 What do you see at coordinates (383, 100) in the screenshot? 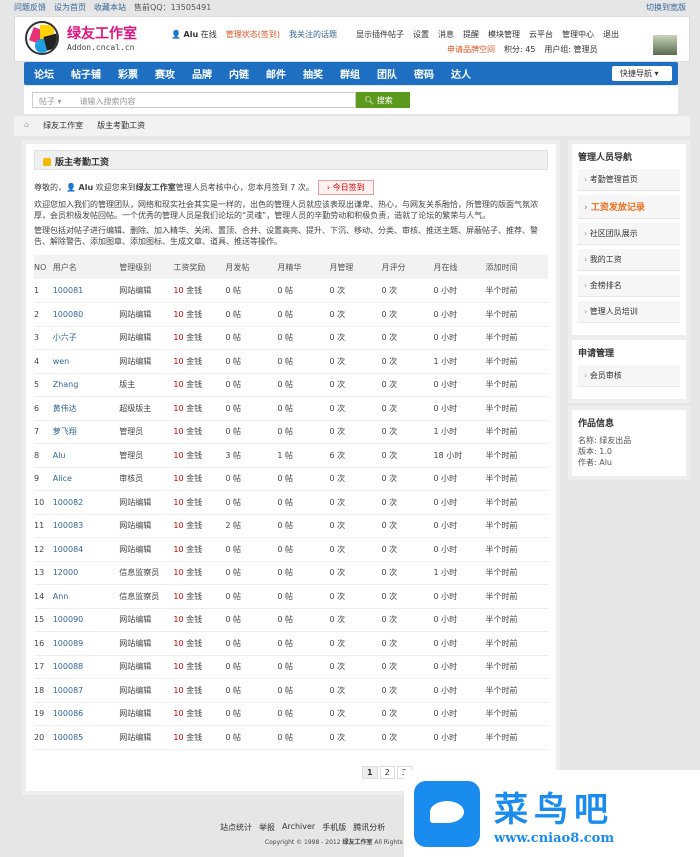
I see `search-button: 🔍︎ 搜索` at bounding box center [383, 100].